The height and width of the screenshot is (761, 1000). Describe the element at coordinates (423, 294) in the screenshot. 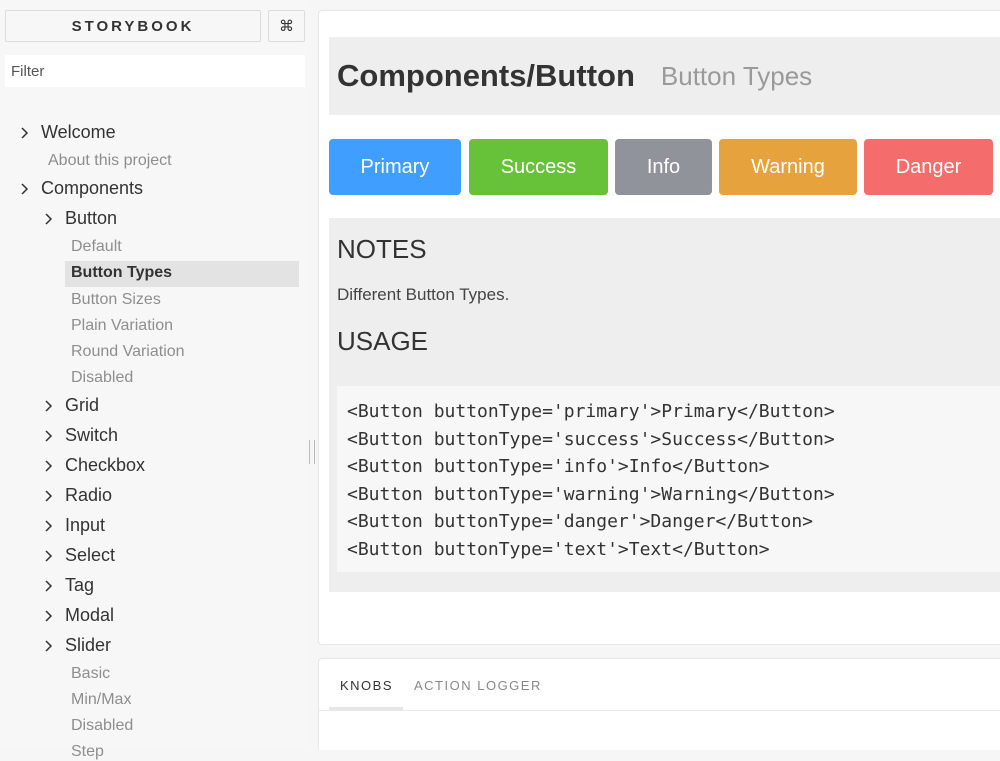

I see `notes-text: Different Button Types.` at that location.